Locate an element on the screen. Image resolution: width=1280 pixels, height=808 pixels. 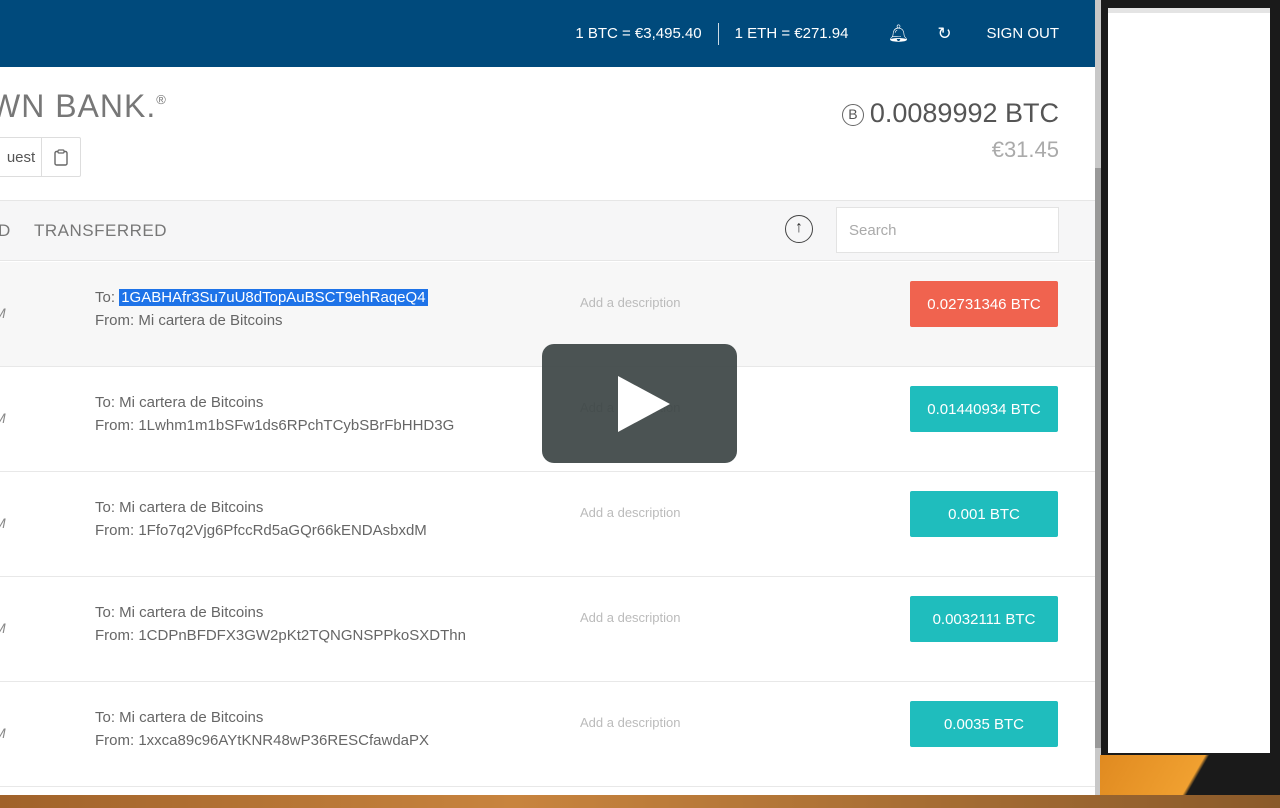
taskbar-strip is located at coordinates (640, 801).